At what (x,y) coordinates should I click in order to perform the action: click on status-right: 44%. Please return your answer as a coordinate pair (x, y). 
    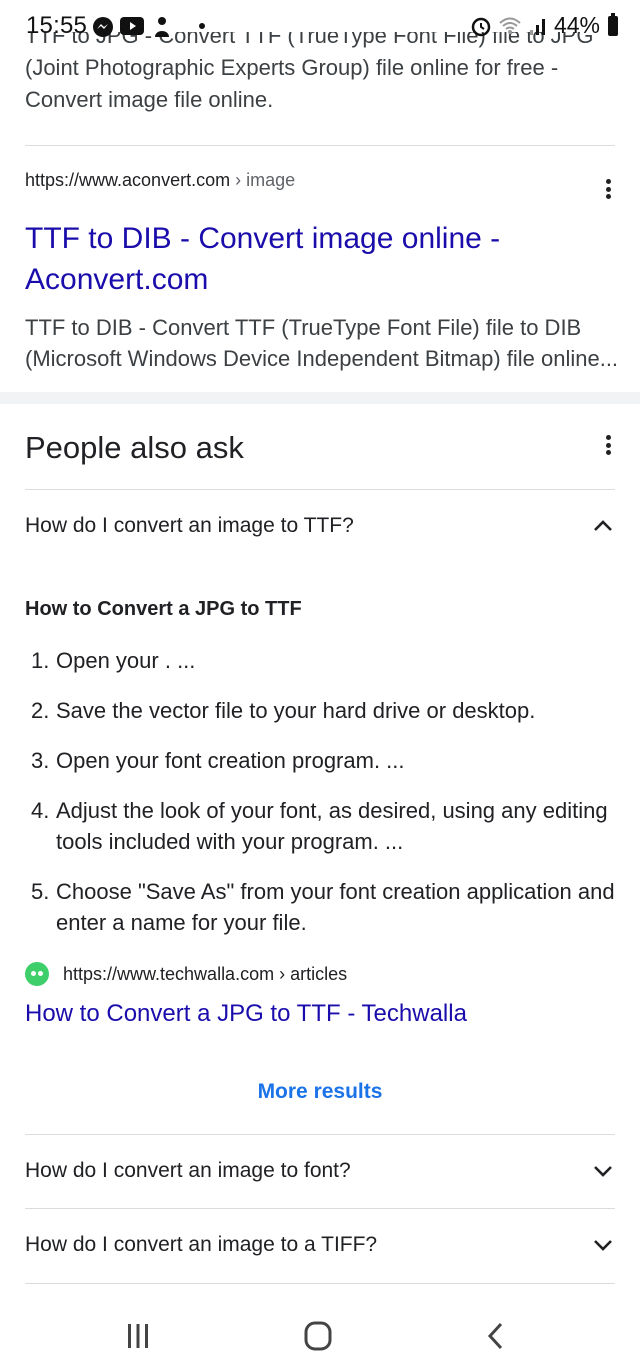
    Looking at the image, I should click on (544, 25).